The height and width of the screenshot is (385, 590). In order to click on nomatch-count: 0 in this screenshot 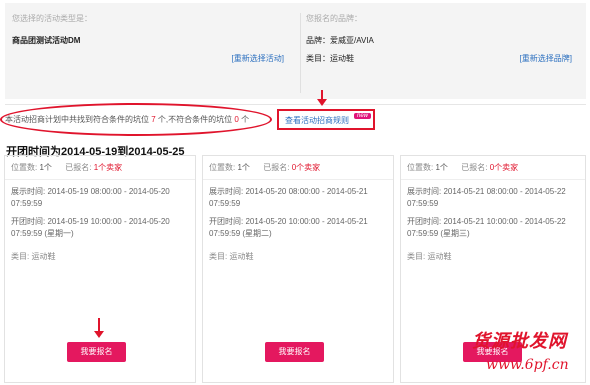, I will do `click(236, 119)`.